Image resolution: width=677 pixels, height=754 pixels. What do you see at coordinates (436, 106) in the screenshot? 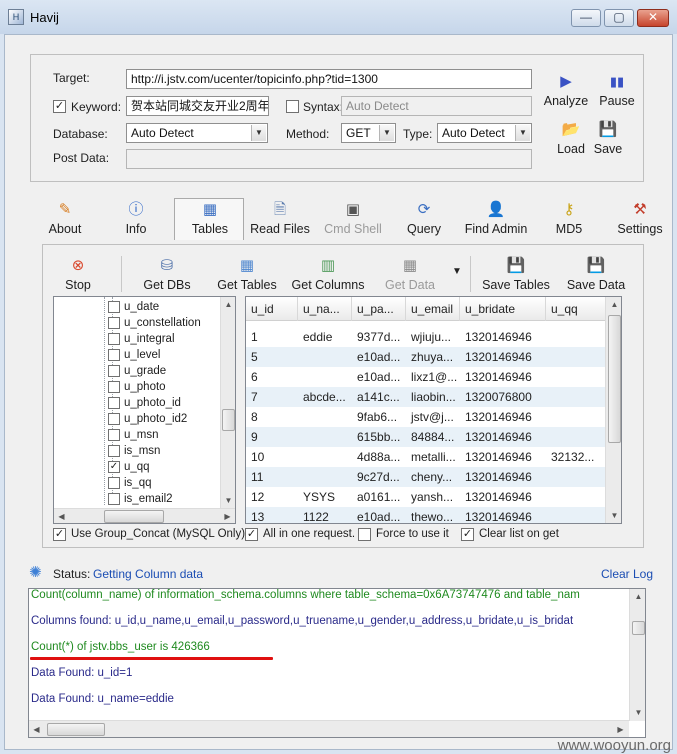
I see `syntax-input: Auto Detect` at bounding box center [436, 106].